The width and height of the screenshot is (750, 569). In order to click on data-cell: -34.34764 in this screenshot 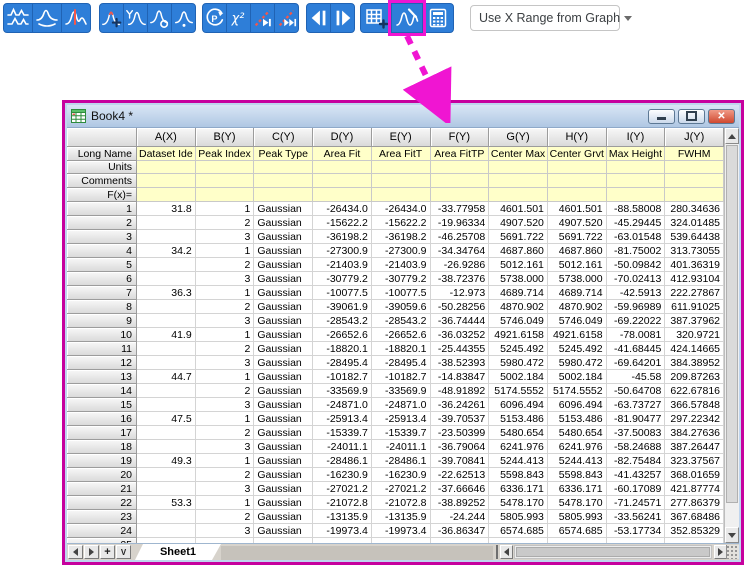, I will do `click(460, 251)`.